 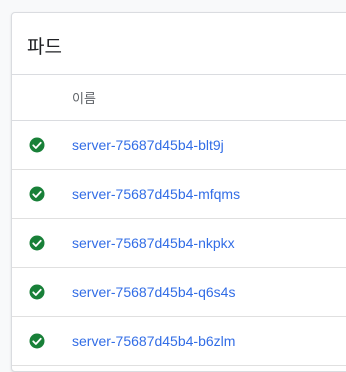 I want to click on pod-name-link: server-75687d45b4-nkpkx, so click(x=153, y=243).